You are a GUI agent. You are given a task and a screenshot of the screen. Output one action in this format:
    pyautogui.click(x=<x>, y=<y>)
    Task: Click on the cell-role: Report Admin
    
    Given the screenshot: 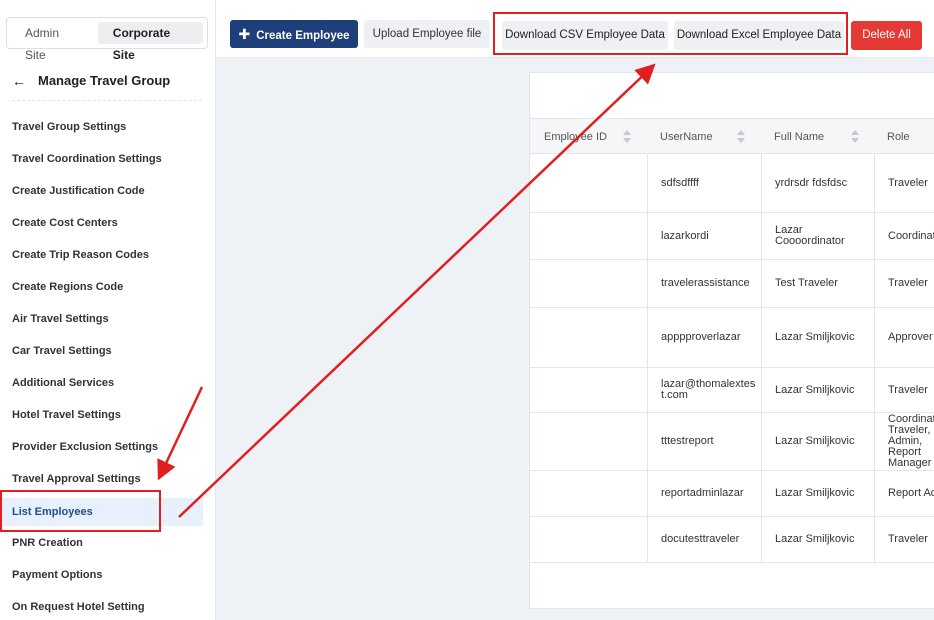 What is the action you would take?
    pyautogui.click(x=904, y=493)
    